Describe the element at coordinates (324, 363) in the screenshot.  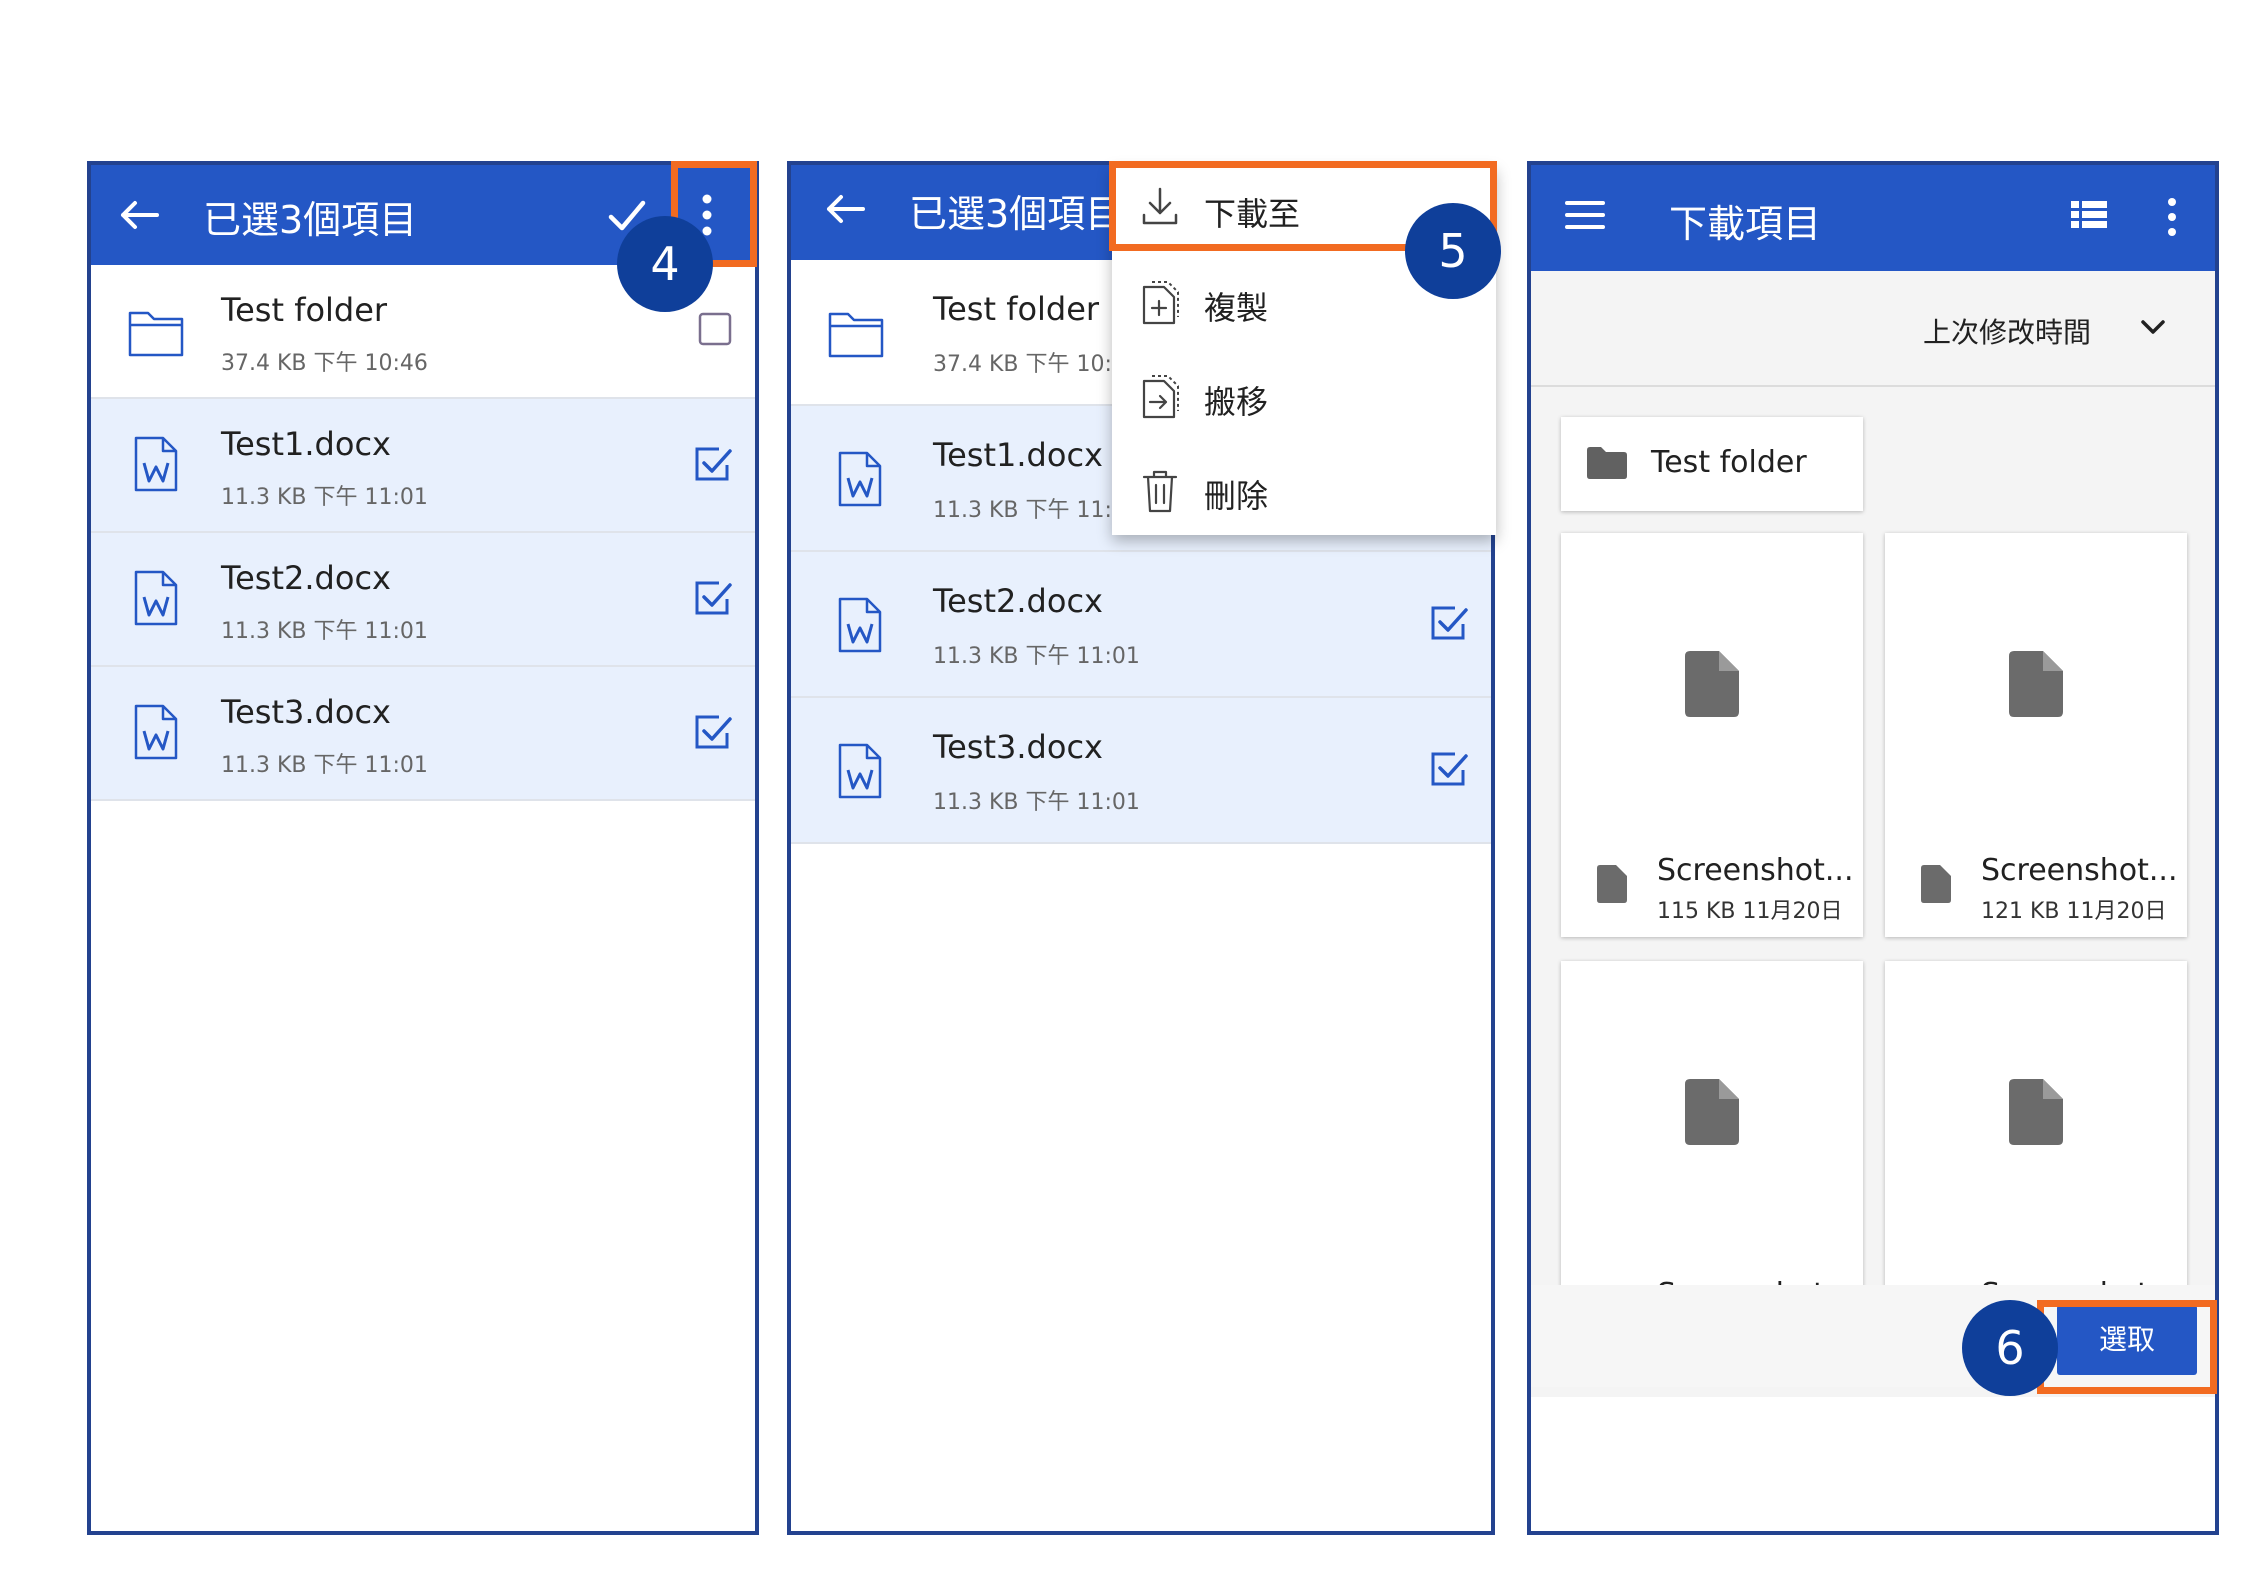
I see `item-meta: 37.4 KB 下午 10:46` at that location.